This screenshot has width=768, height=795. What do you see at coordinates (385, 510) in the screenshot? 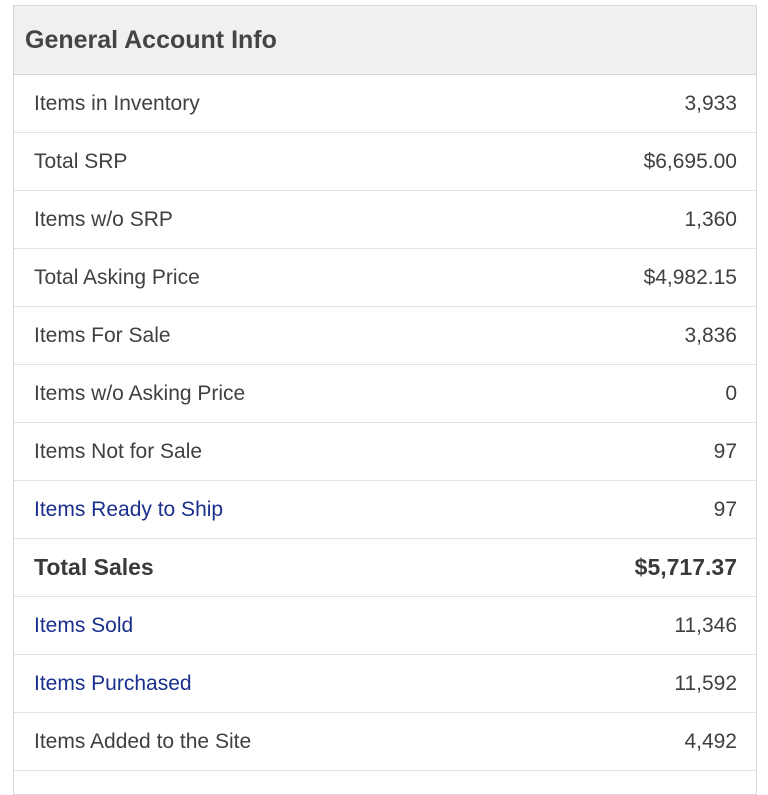
I see `row-items-ready-to-ship: Items Ready to Ship 97` at bounding box center [385, 510].